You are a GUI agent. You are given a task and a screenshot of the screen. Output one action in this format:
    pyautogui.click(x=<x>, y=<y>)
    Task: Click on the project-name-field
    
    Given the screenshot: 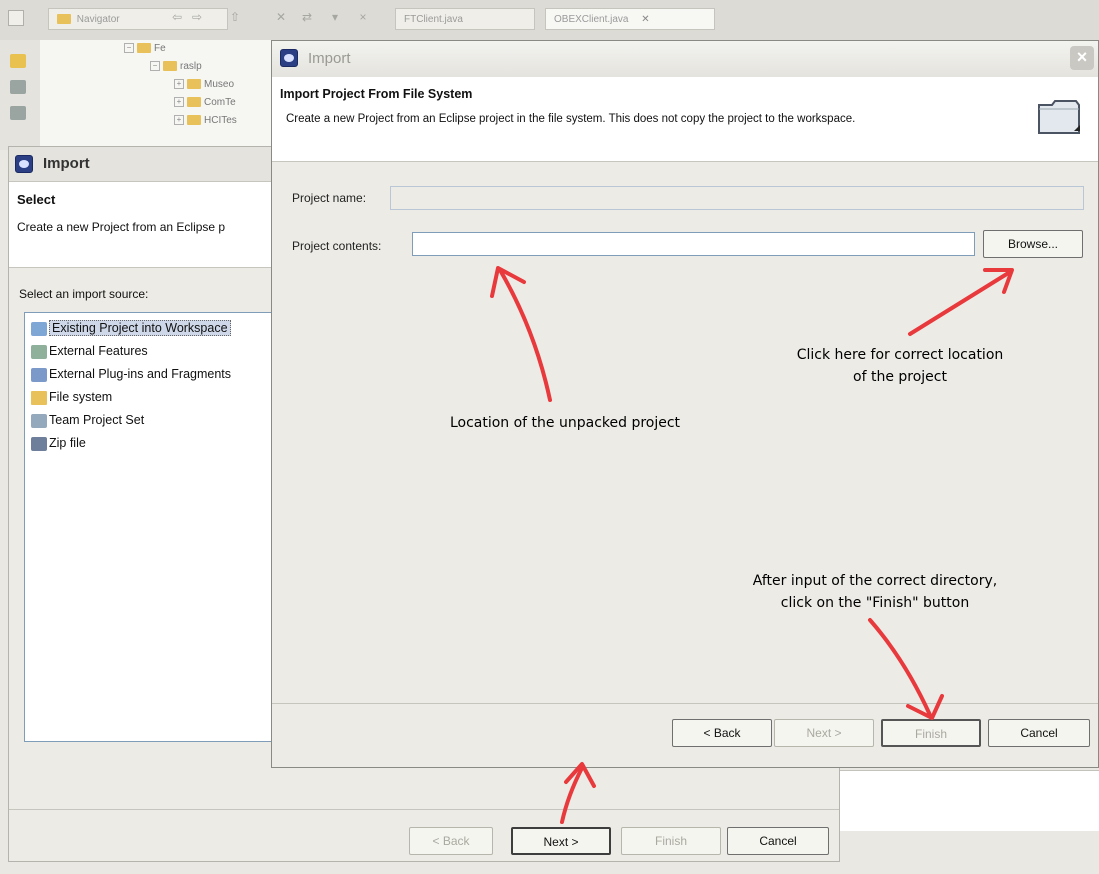 What is the action you would take?
    pyautogui.click(x=737, y=198)
    